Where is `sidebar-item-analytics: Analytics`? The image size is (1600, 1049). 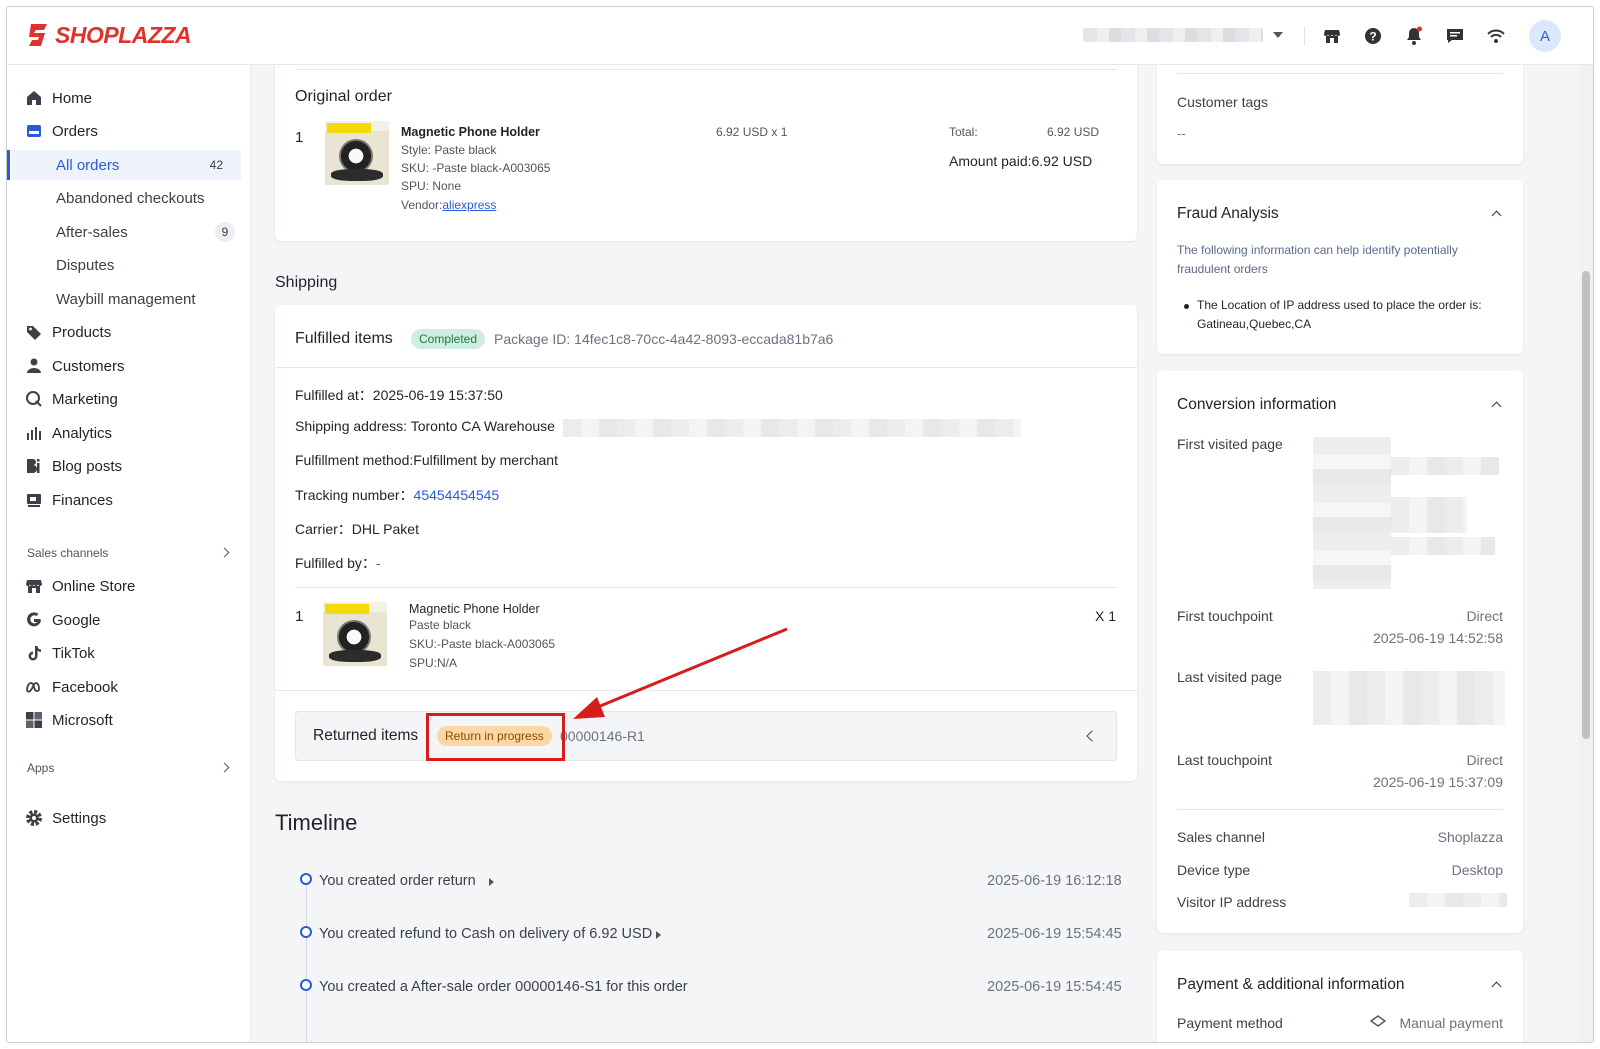 sidebar-item-analytics: Analytics is located at coordinates (129, 433).